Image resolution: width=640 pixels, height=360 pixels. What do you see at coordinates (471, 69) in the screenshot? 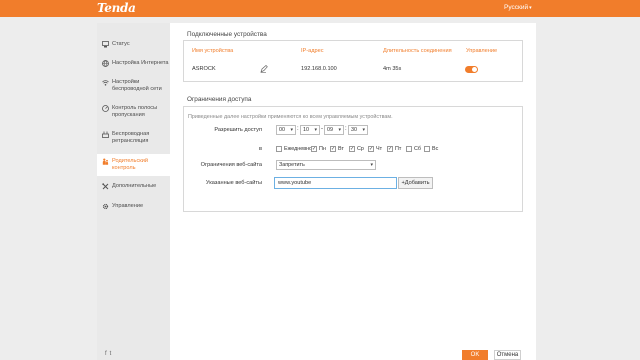
I see `device-control-toggle` at bounding box center [471, 69].